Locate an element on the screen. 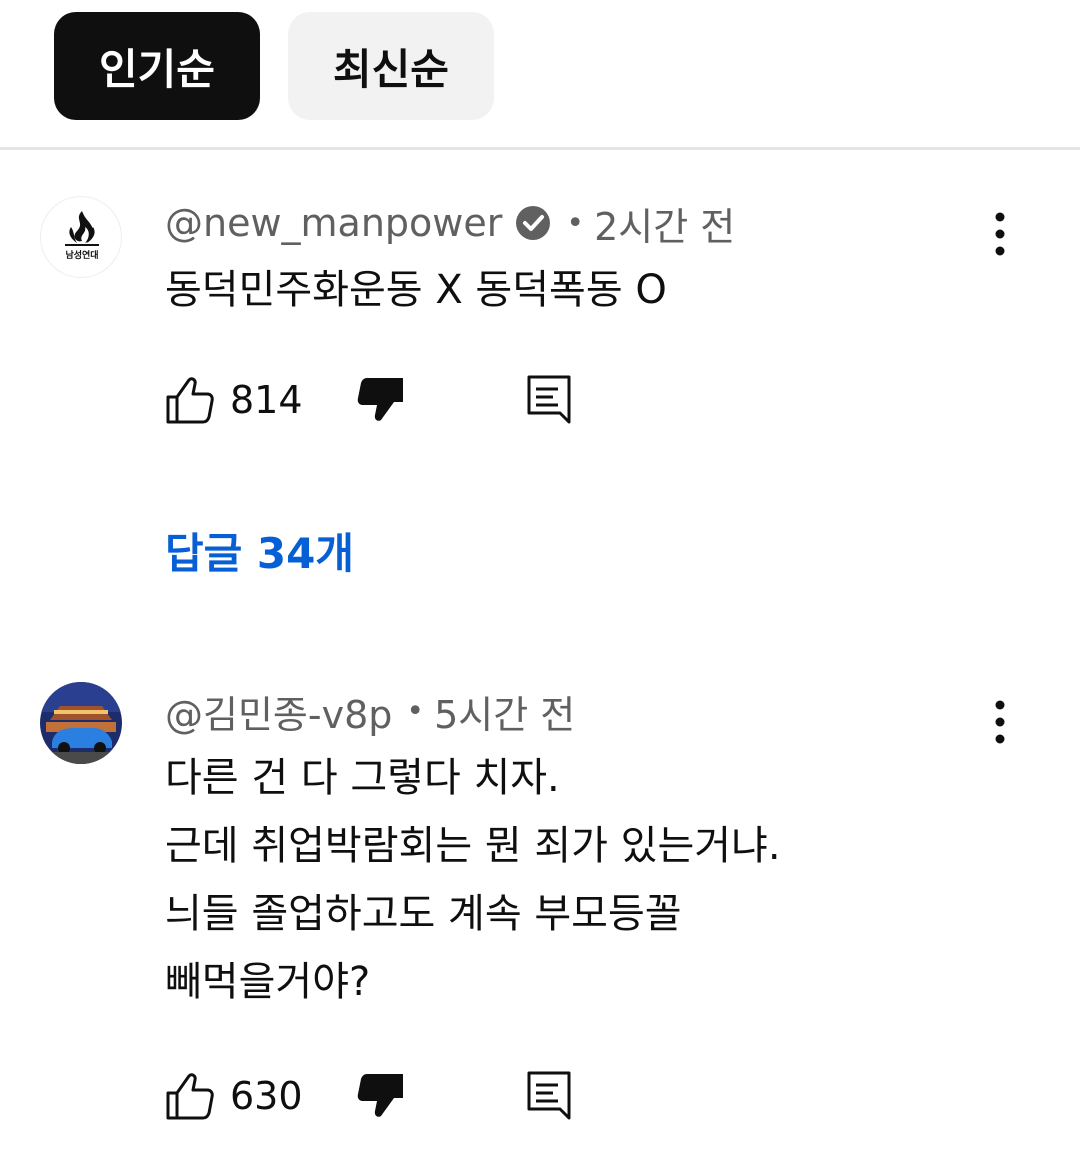 This screenshot has width=1080, height=1156. comment-line: 빼먹을거야? is located at coordinates (268, 982).